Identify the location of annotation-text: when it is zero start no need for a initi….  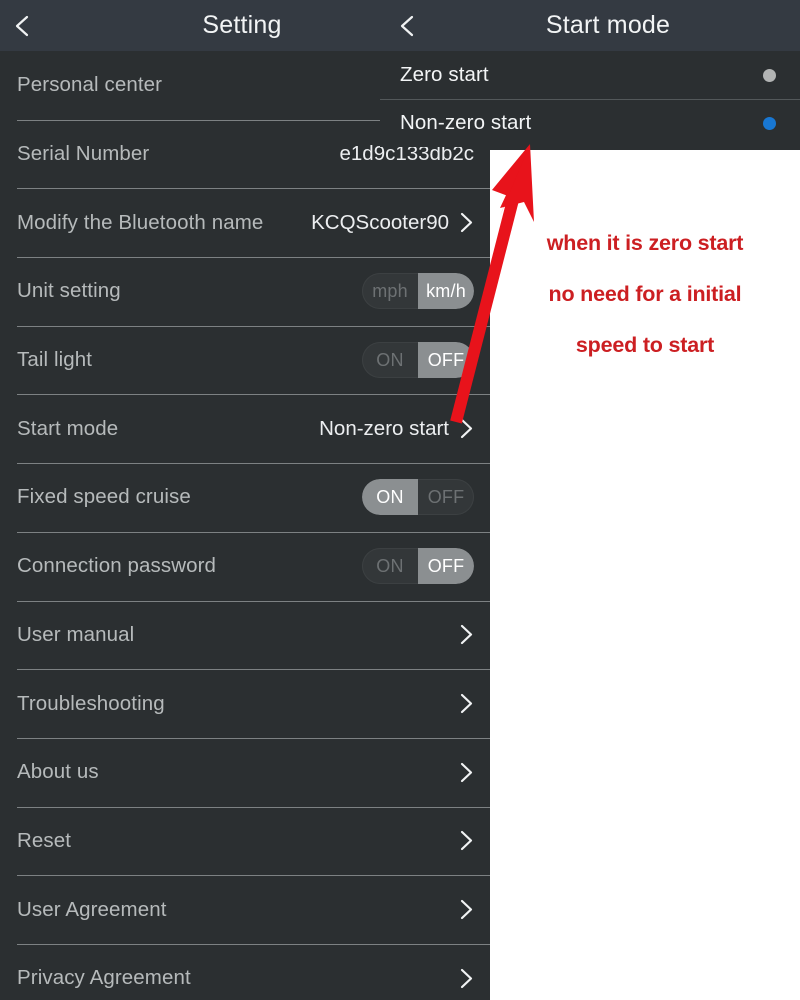
(645, 294).